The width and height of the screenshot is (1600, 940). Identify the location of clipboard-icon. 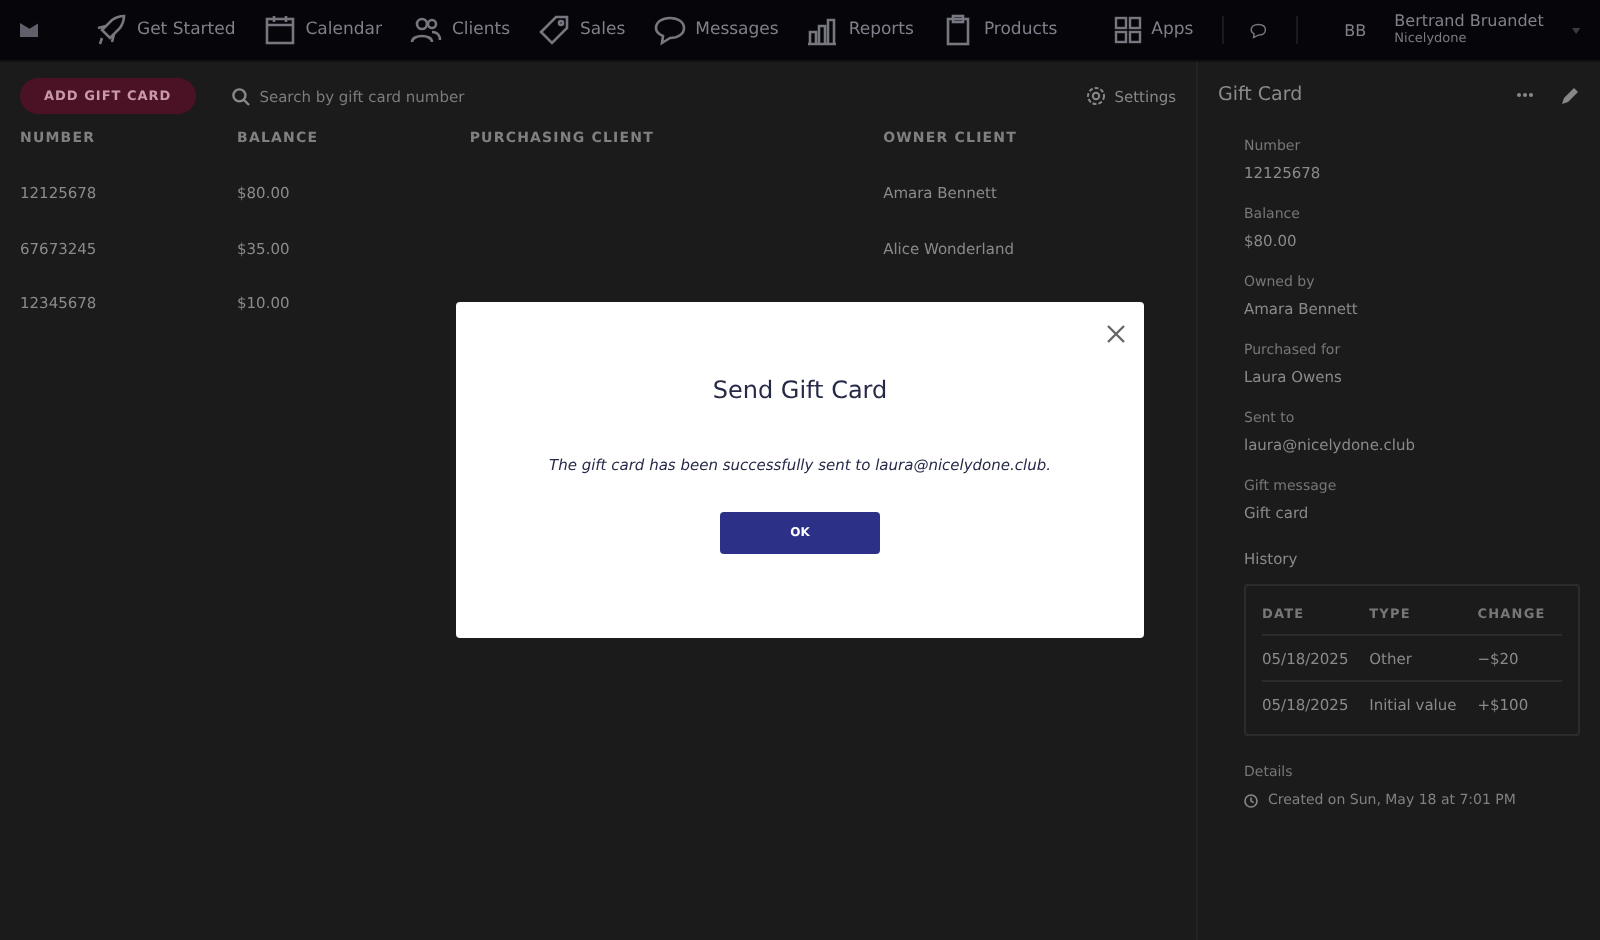
(957, 30).